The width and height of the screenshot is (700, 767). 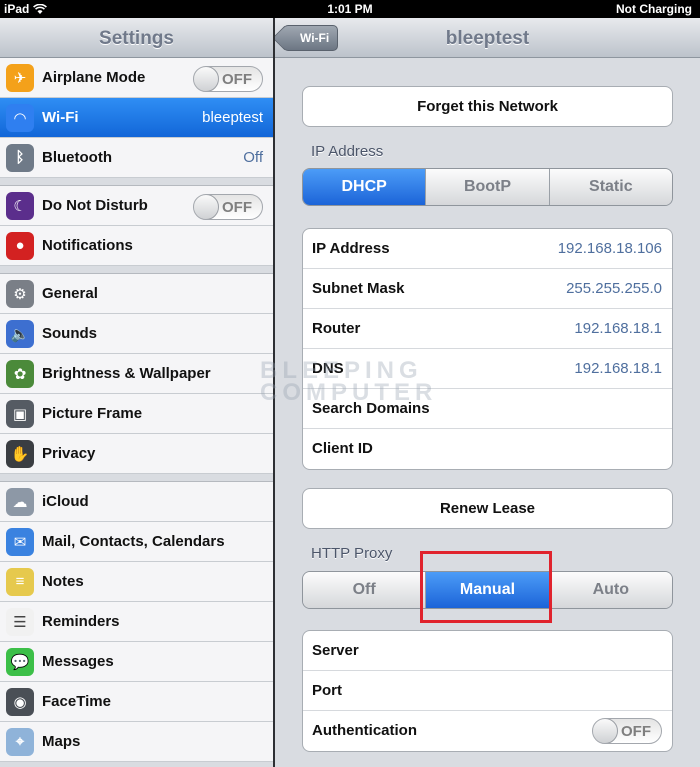 I want to click on sidebar-item-label: Reminders, so click(x=81, y=621).